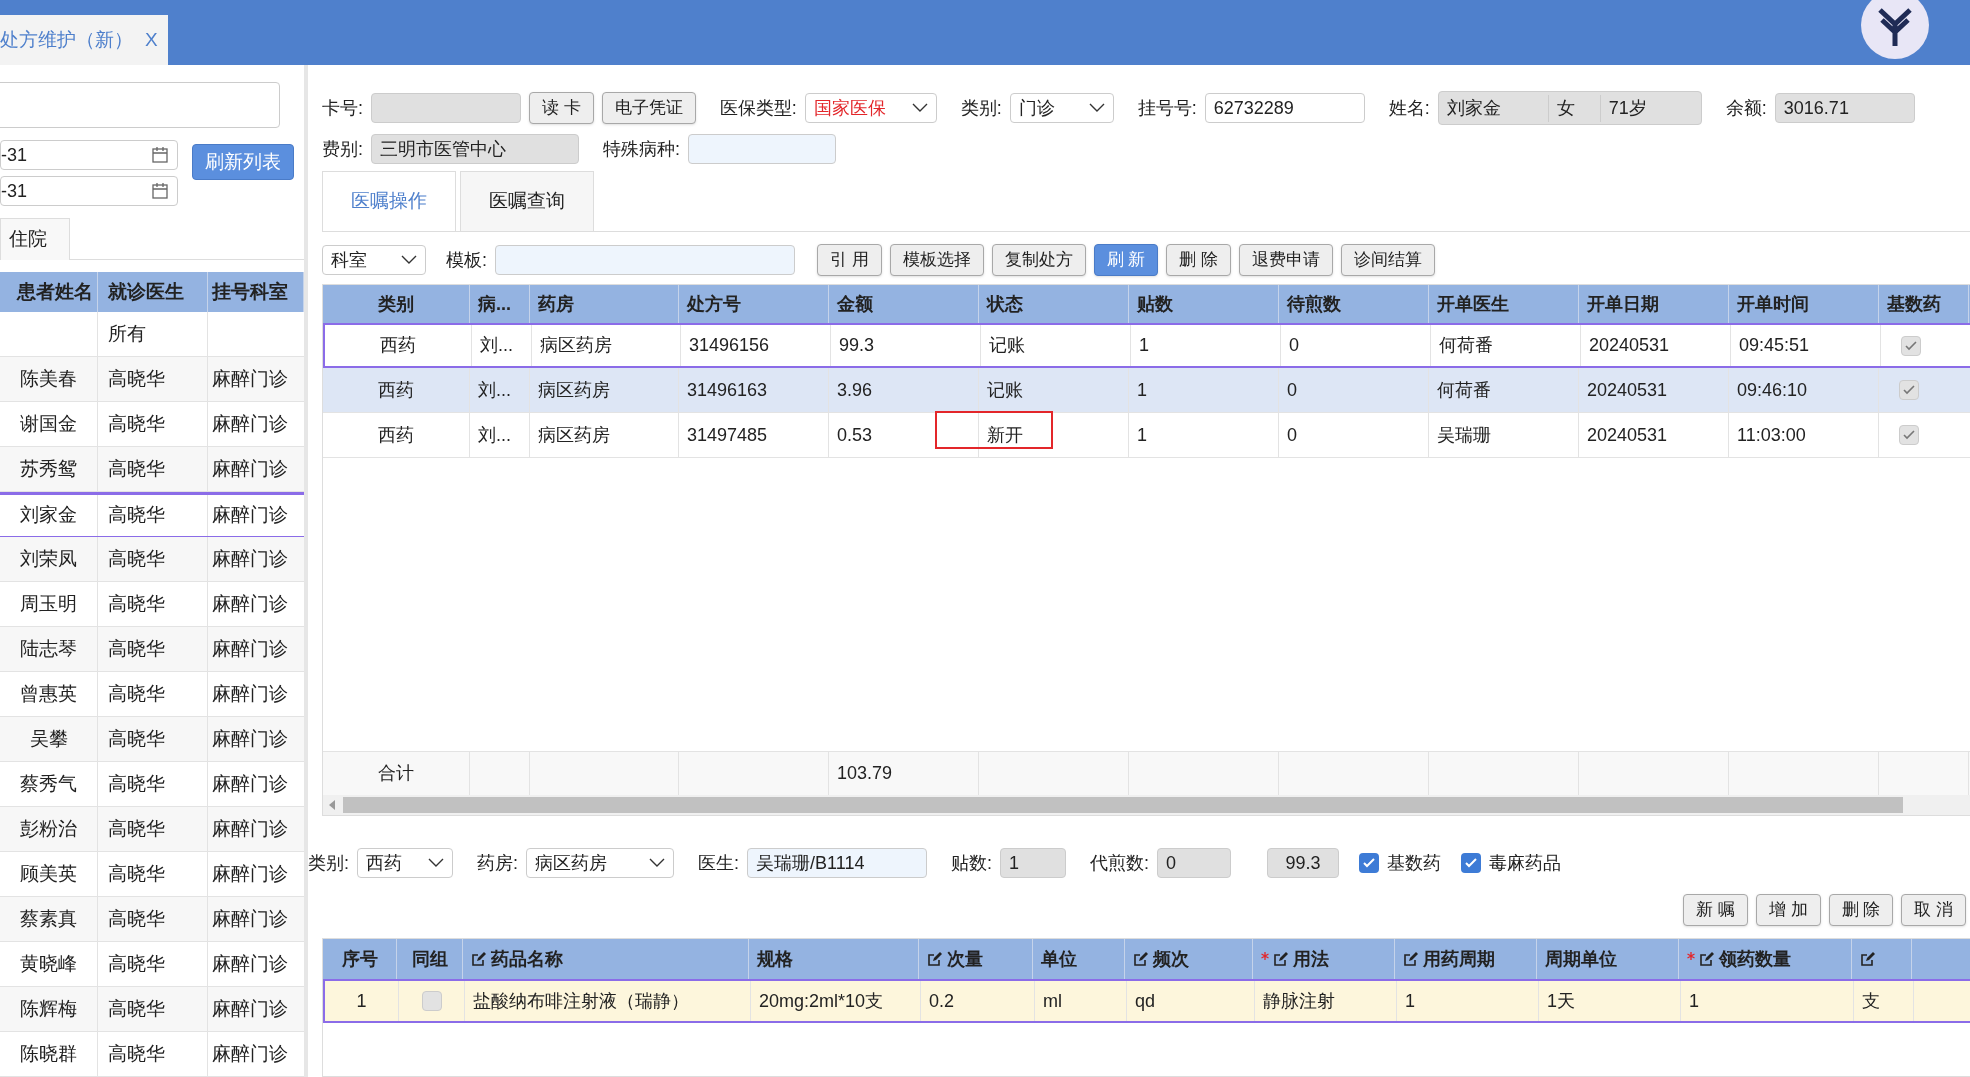 This screenshot has width=1970, height=1077. I want to click on patient-row: 刘家金 高晓华 麻醉门诊, so click(152, 514).